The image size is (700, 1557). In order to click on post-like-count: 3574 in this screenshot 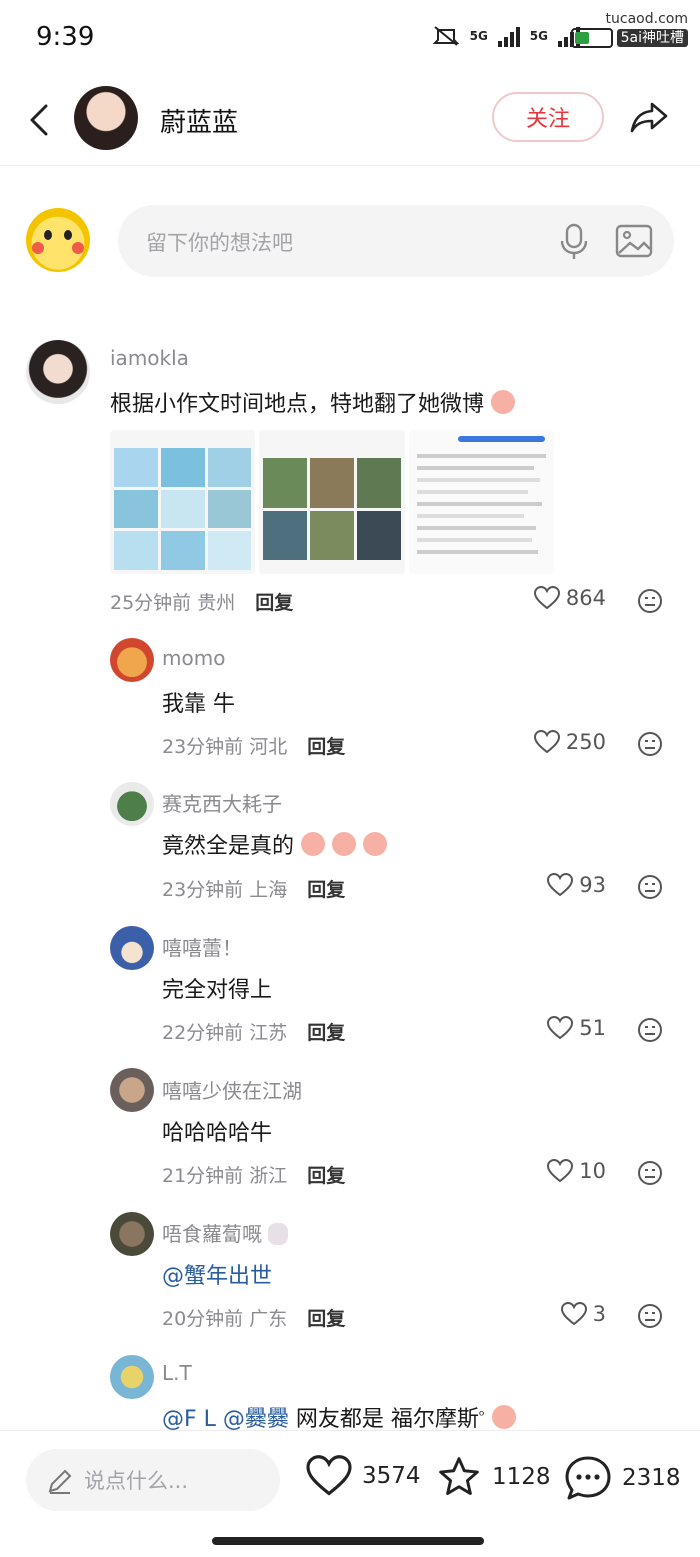, I will do `click(391, 1476)`.